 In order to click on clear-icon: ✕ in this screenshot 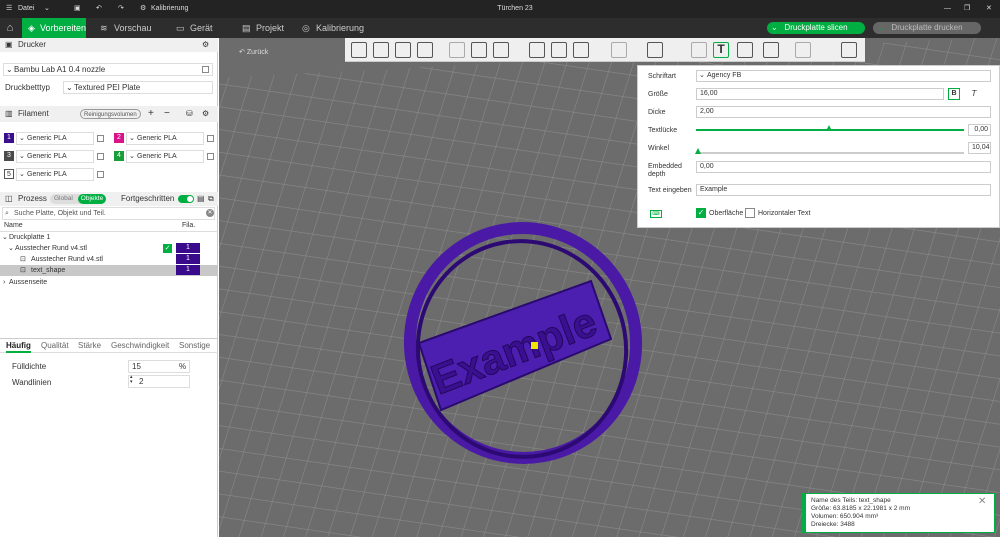, I will do `click(210, 213)`.